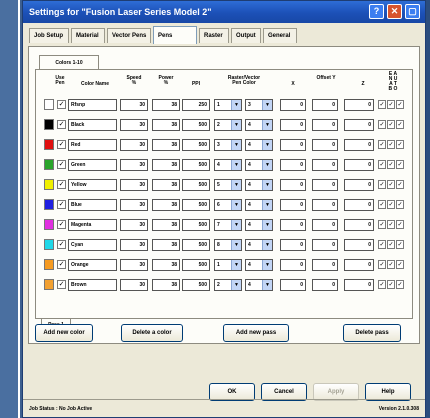 The height and width of the screenshot is (418, 430). What do you see at coordinates (175, 35) in the screenshot?
I see `tab-pens: Pens` at bounding box center [175, 35].